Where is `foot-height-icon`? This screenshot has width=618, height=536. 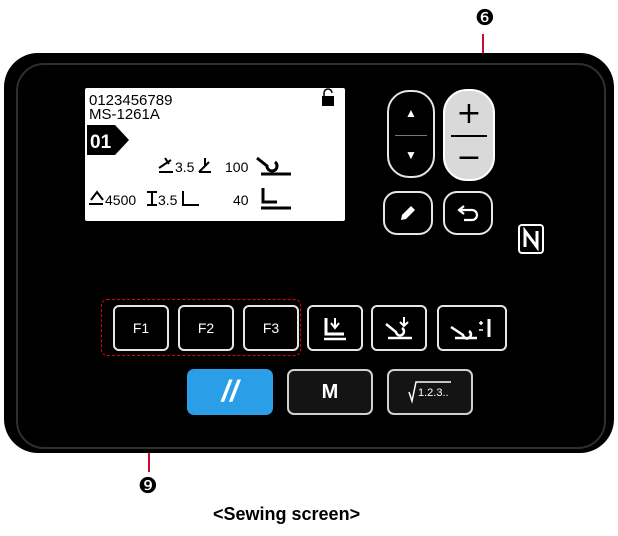 foot-height-icon is located at coordinates (190, 198).